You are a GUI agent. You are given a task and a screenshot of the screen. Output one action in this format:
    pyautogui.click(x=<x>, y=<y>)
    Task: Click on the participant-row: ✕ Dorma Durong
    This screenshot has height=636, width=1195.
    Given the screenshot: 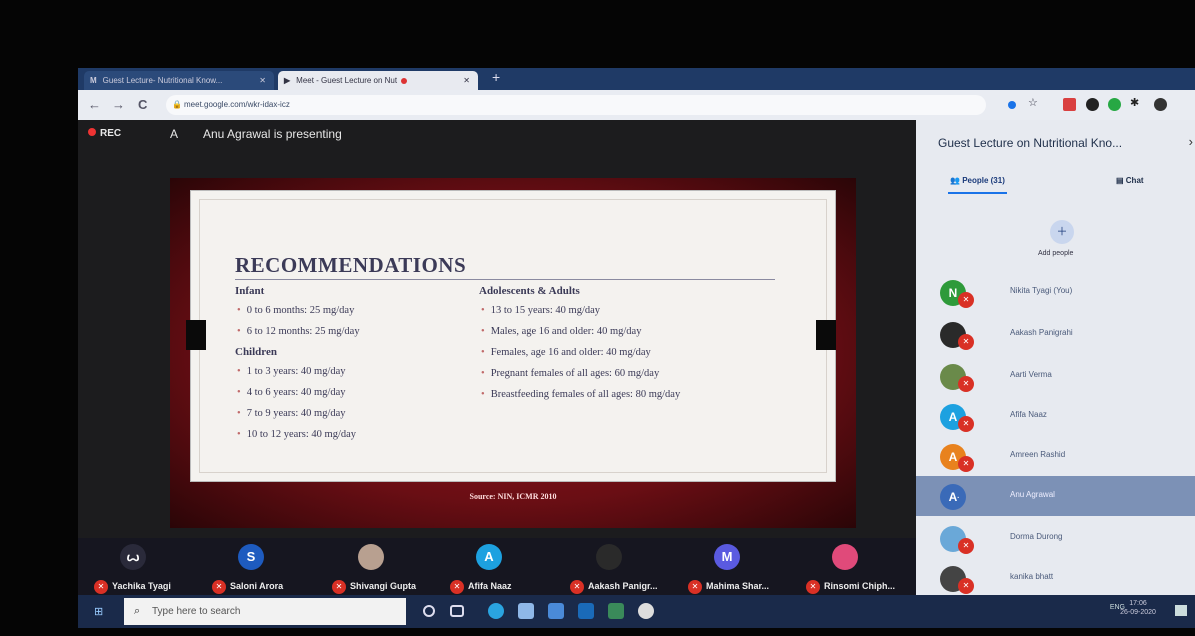 What is the action you would take?
    pyautogui.click(x=1055, y=538)
    